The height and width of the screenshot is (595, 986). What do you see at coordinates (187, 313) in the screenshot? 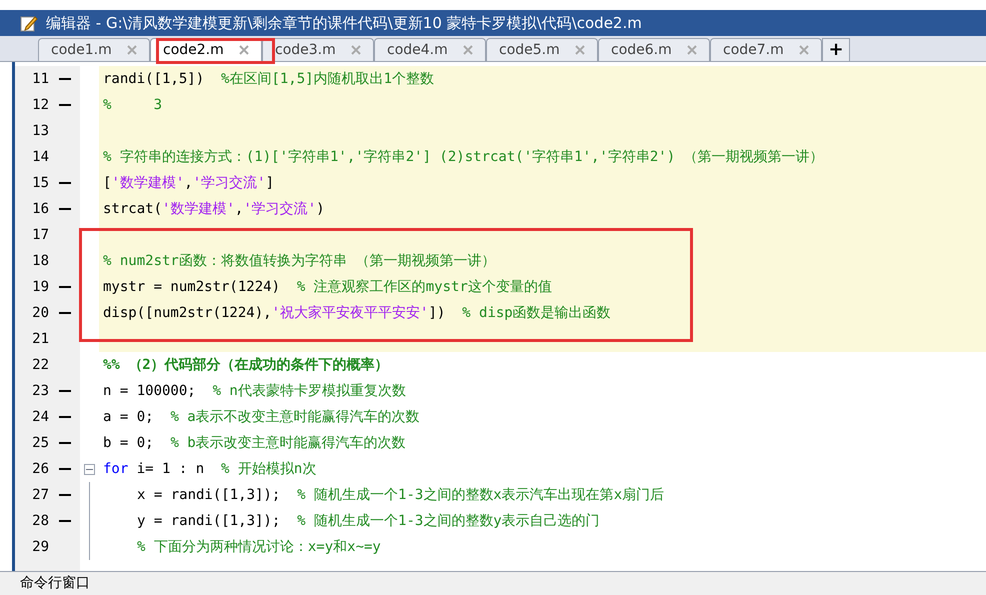
I see `code-text: disp([num2str(1224),` at bounding box center [187, 313].